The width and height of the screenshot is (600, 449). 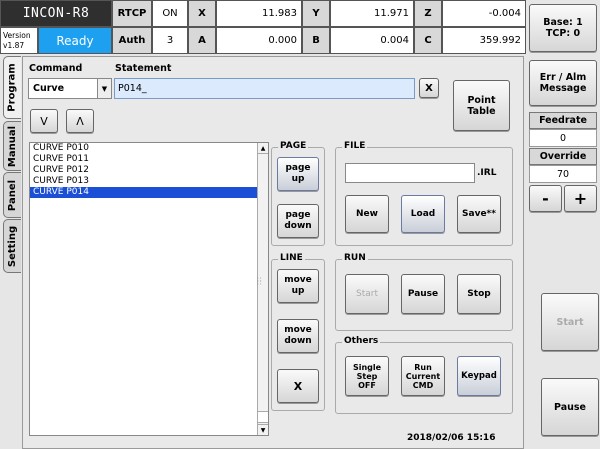 I want to click on new-file-button: New, so click(x=367, y=214).